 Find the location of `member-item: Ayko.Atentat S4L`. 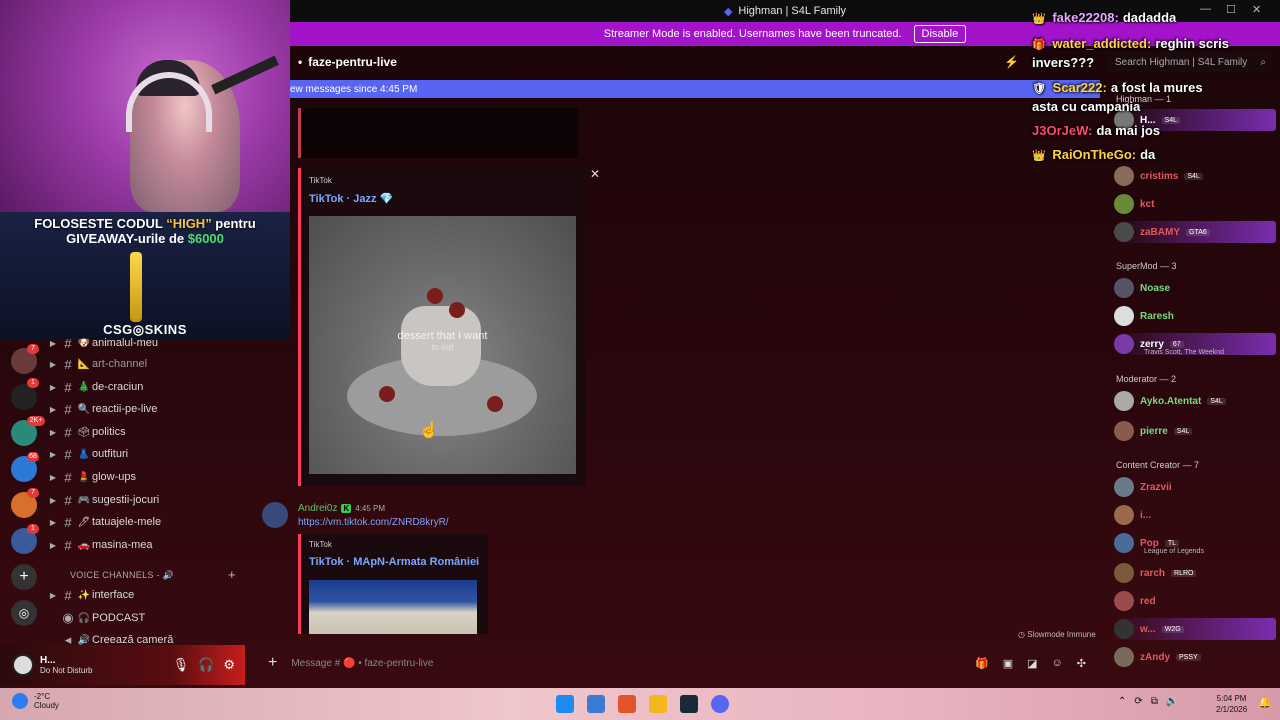

member-item: Ayko.Atentat S4L is located at coordinates (1195, 401).